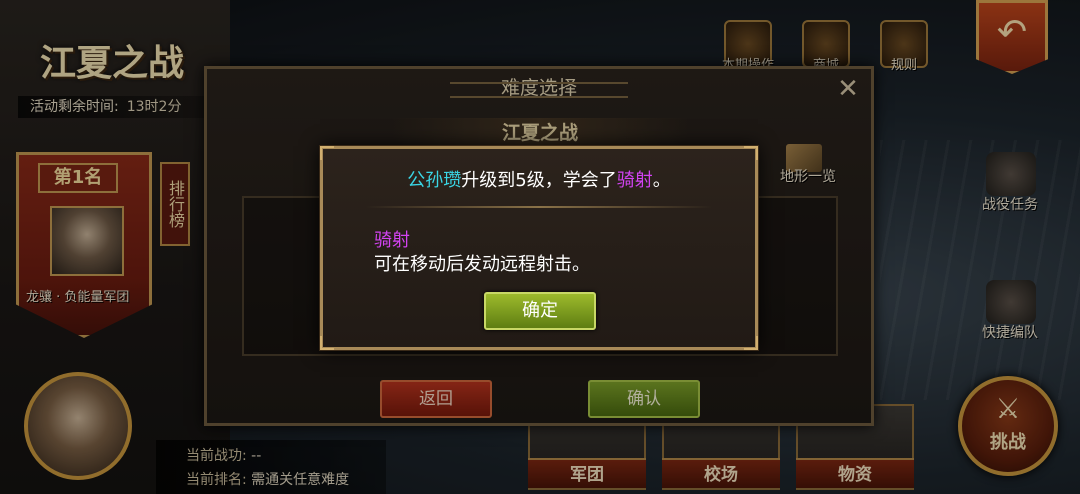  Describe the element at coordinates (634, 180) in the screenshot. I see `learned-skill: 骑射` at that location.